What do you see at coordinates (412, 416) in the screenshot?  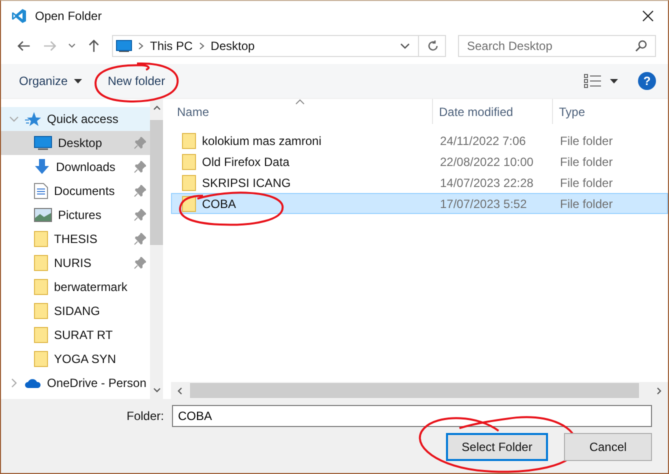 I see `folder-input: COBA` at bounding box center [412, 416].